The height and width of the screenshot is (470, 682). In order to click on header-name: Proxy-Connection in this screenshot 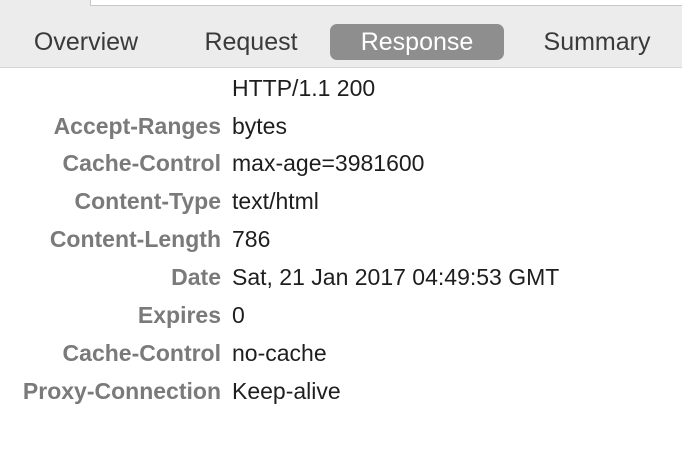, I will do `click(121, 391)`.